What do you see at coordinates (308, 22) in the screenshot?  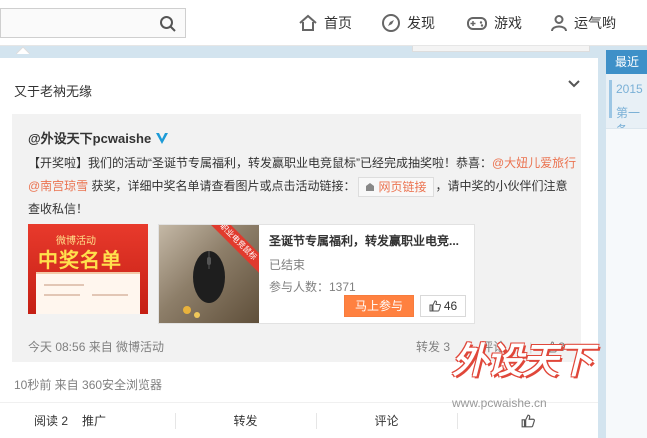 I see `home-icon` at bounding box center [308, 22].